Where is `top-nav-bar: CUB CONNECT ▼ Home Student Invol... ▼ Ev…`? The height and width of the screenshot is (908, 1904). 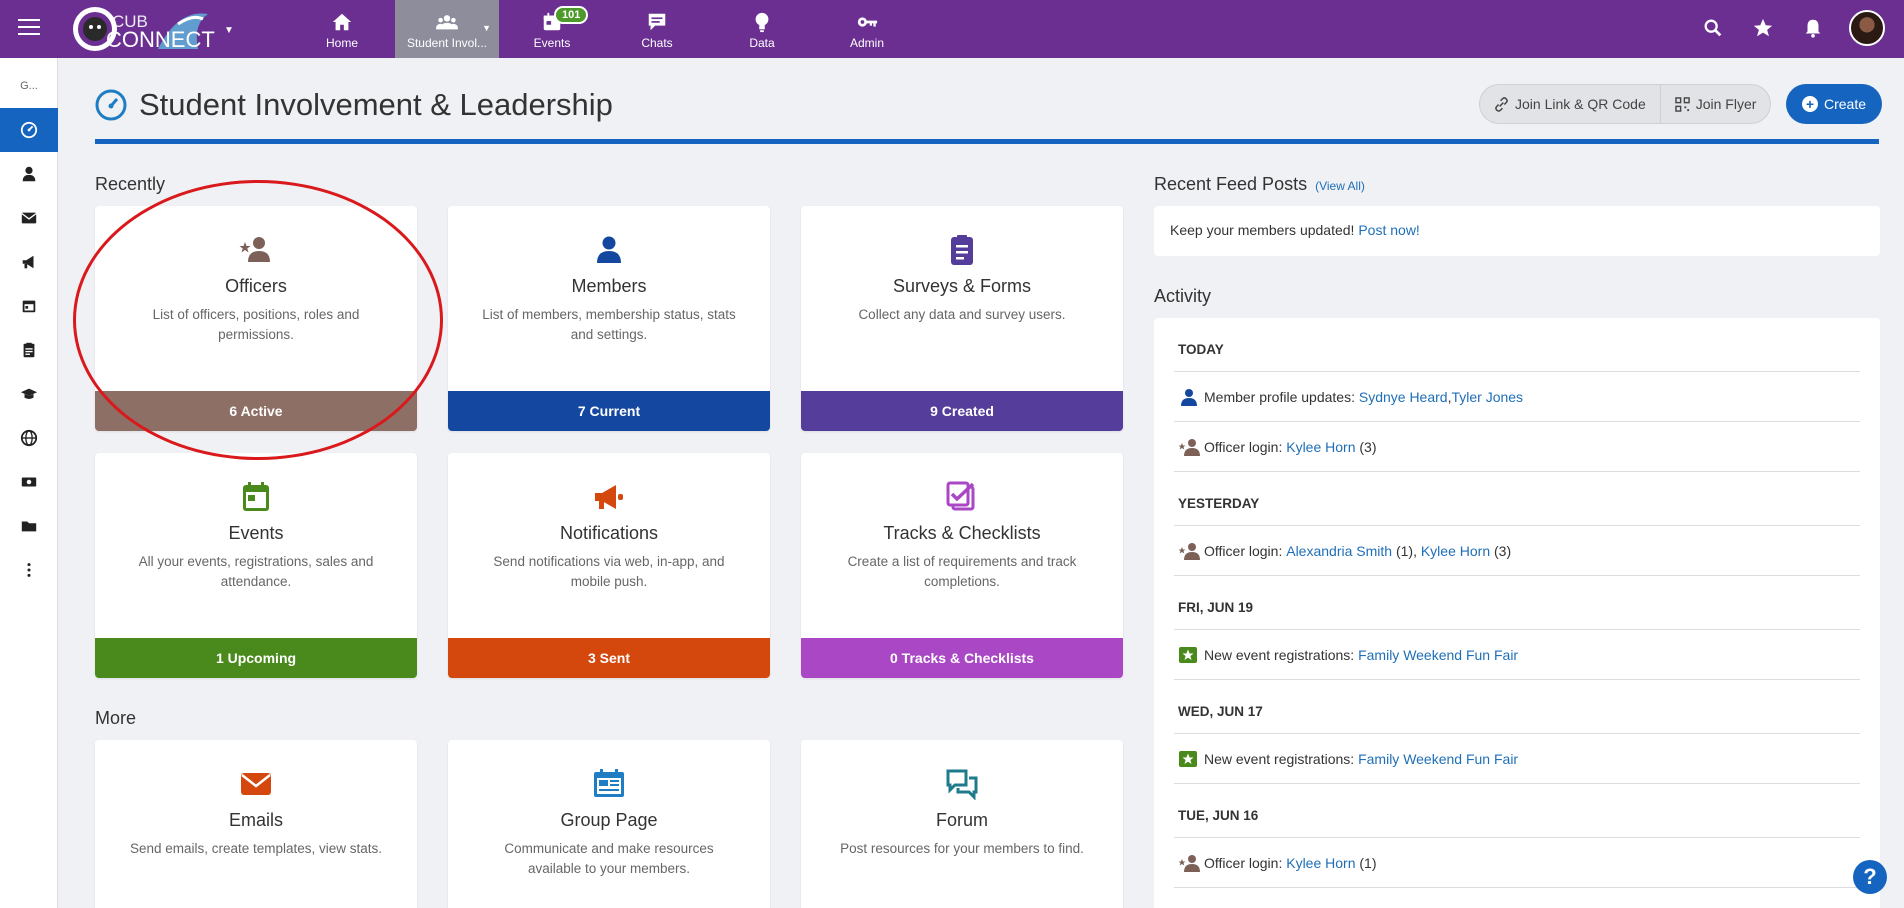
top-nav-bar: CUB CONNECT ▼ Home Student Invol... ▼ Ev… is located at coordinates (952, 29).